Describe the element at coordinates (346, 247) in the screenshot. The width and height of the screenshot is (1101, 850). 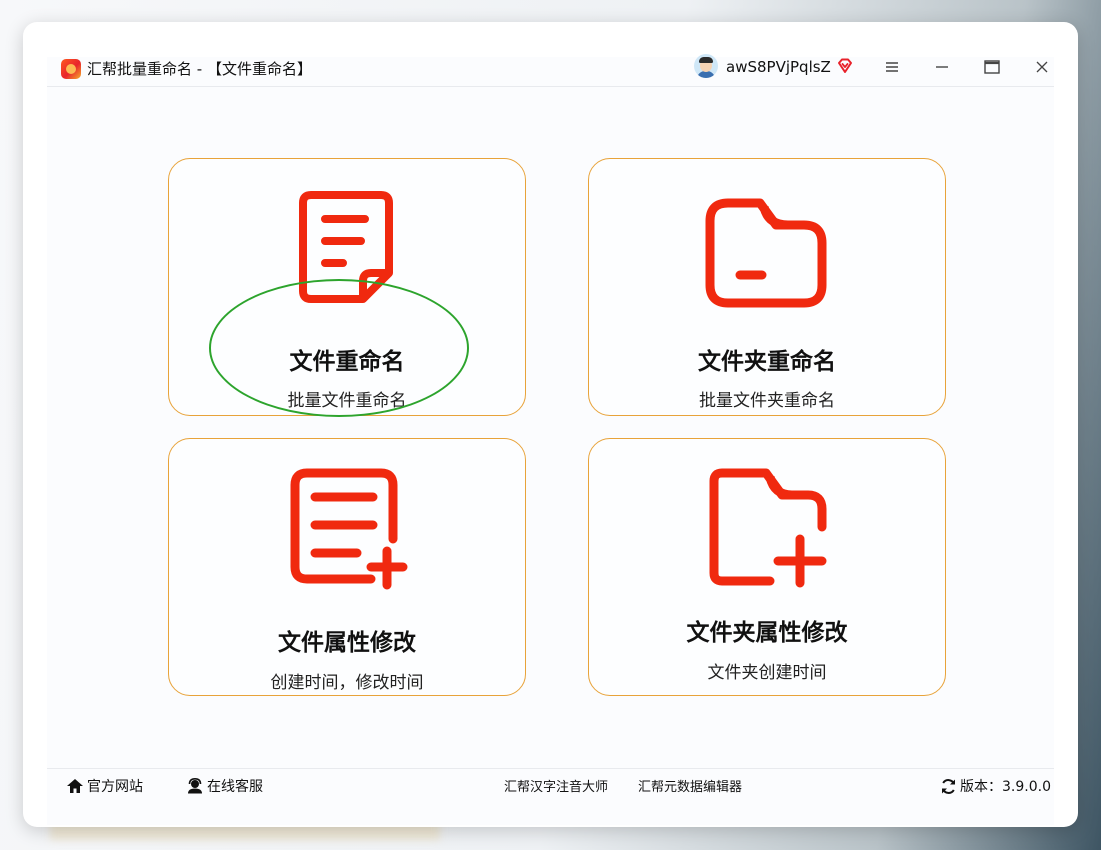
I see `document-icon` at that location.